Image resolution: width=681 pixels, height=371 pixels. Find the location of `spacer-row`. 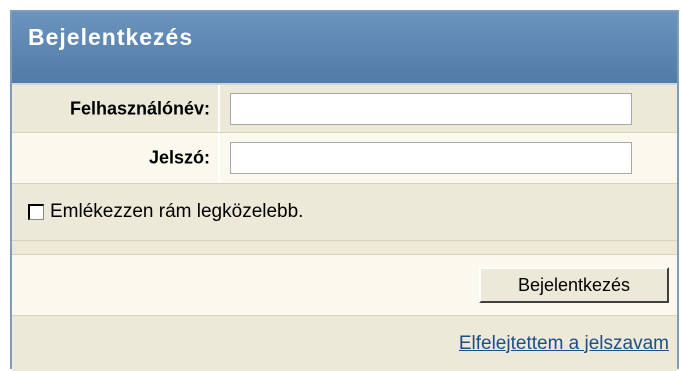

spacer-row is located at coordinates (344, 248).